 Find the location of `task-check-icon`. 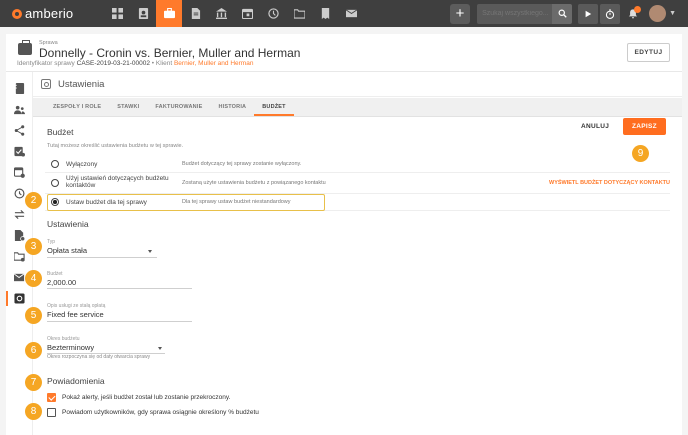

task-check-icon is located at coordinates (19, 151).